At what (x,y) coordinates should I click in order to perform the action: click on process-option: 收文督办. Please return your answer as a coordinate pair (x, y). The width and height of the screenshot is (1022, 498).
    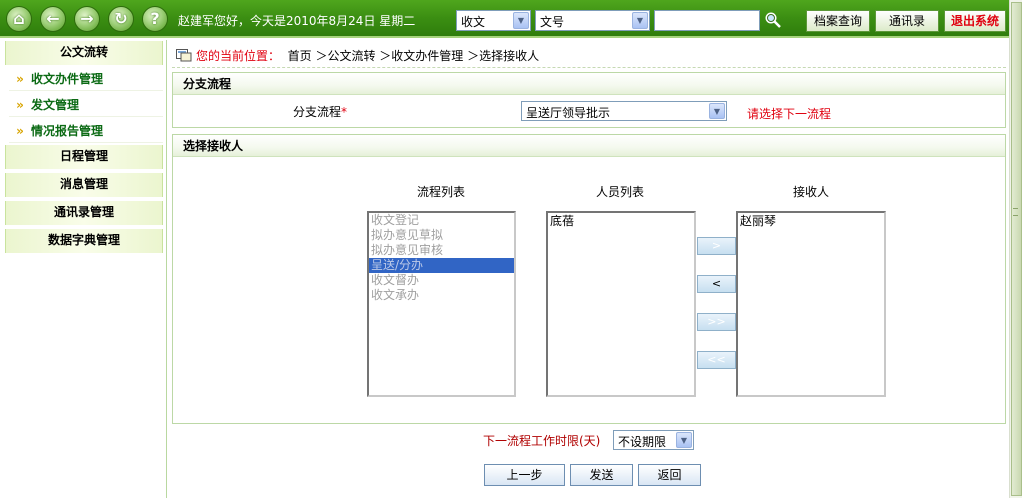
    Looking at the image, I should click on (441, 280).